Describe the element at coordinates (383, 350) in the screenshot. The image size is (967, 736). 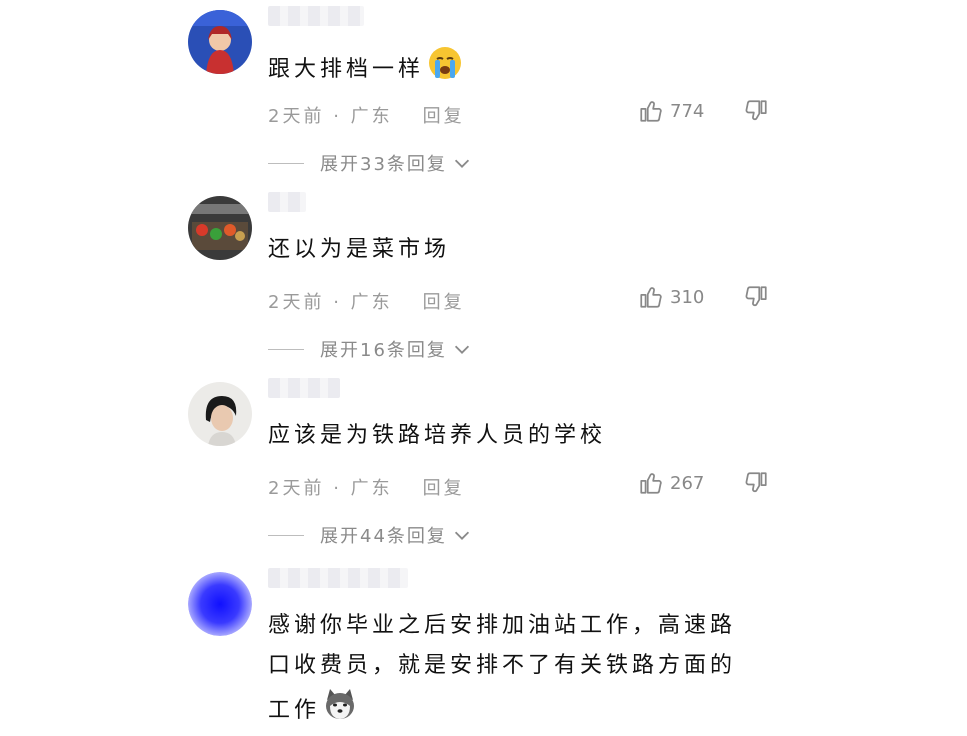
I see `expand-label: 展开16条回复` at that location.